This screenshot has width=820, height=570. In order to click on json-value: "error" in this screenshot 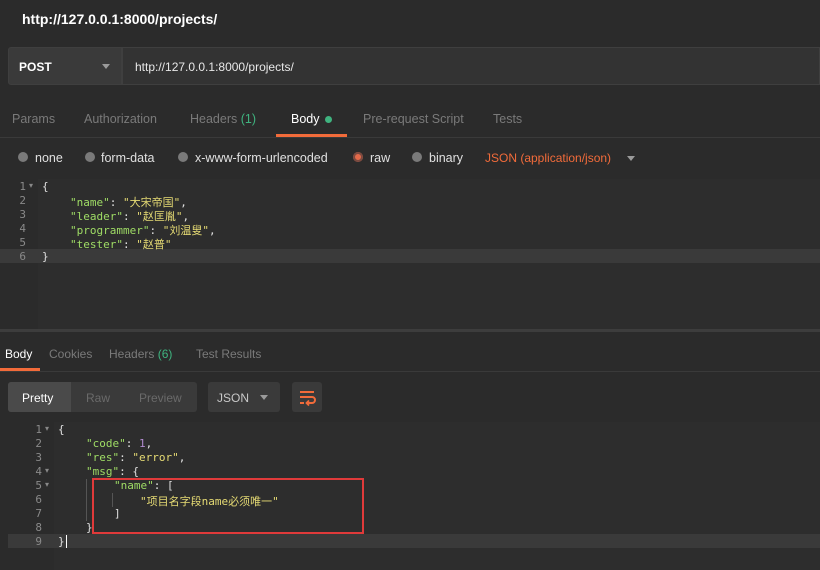, I will do `click(155, 457)`.